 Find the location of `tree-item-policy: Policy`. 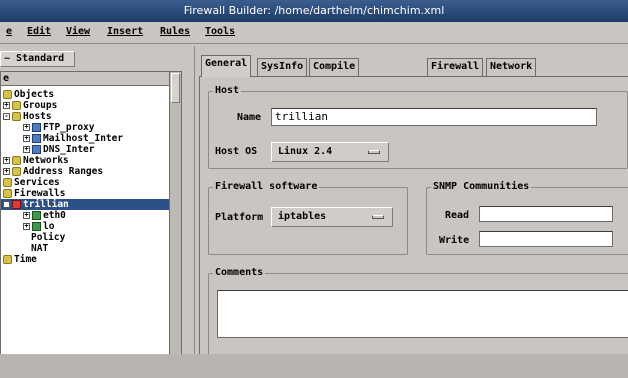

tree-item-policy: Policy is located at coordinates (48, 237).